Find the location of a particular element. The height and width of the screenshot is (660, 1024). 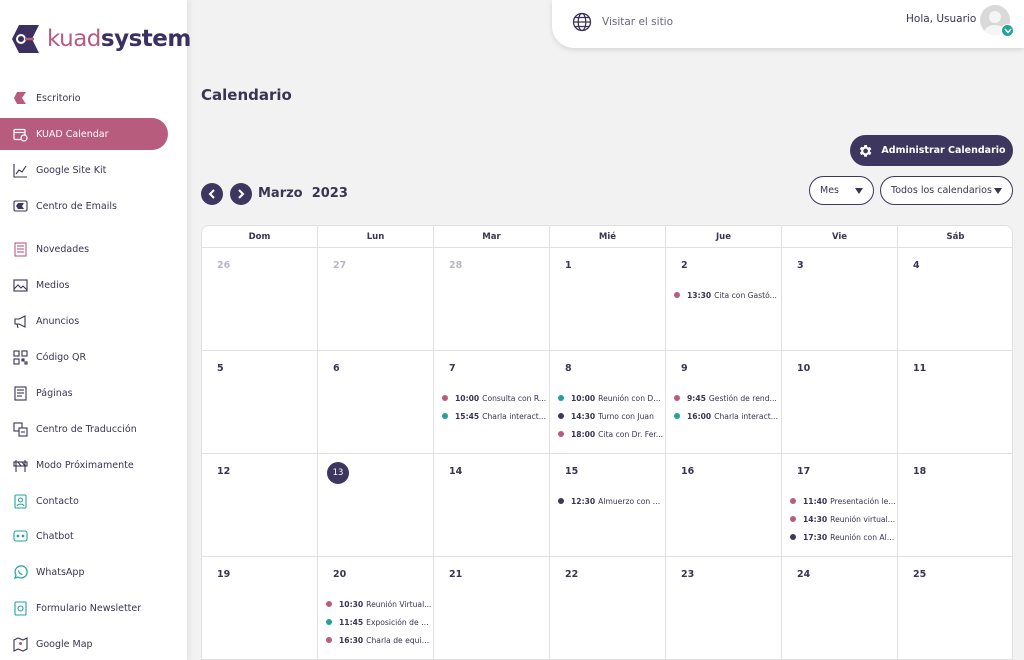

sidebar-item-centro-de-emails: Centro de Emails is located at coordinates (84, 206).